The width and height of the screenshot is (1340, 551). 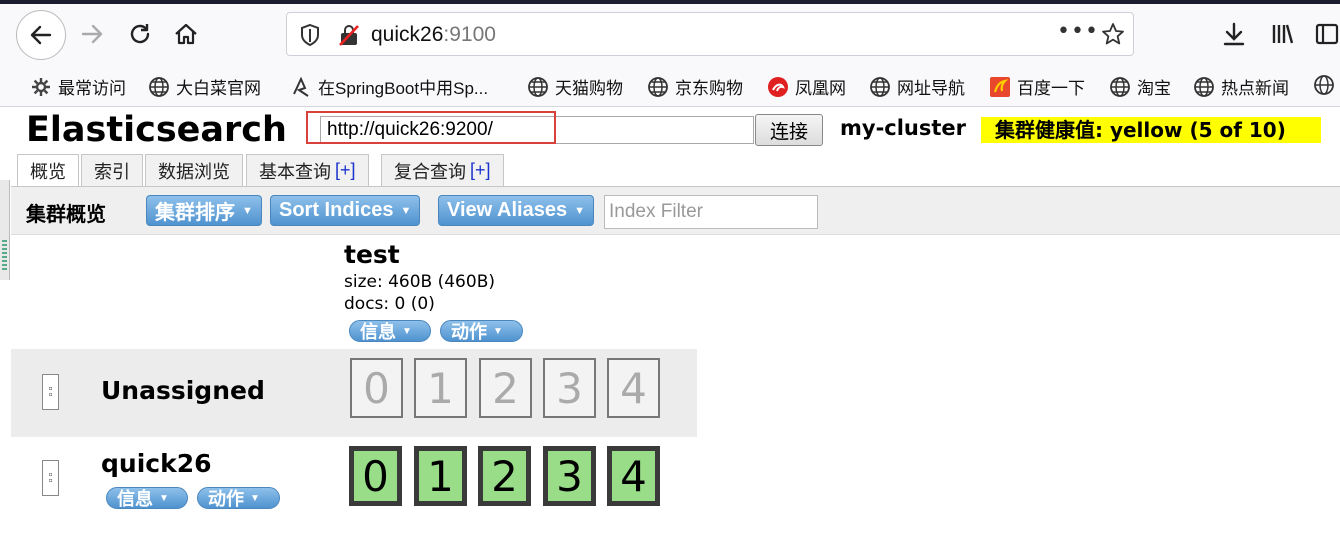 What do you see at coordinates (711, 212) in the screenshot?
I see `index-filter-input` at bounding box center [711, 212].